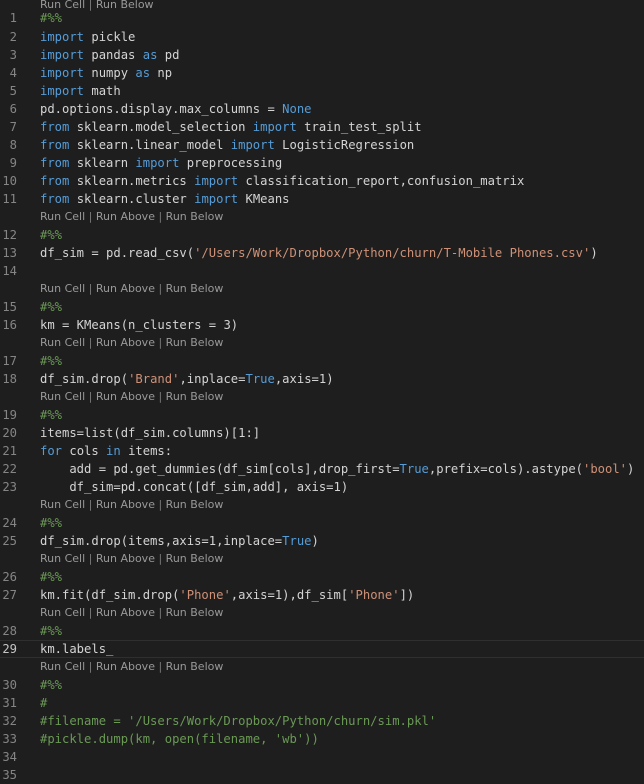 The image size is (644, 784). Describe the element at coordinates (322, 415) in the screenshot. I see `code-line: 19 #%%` at that location.